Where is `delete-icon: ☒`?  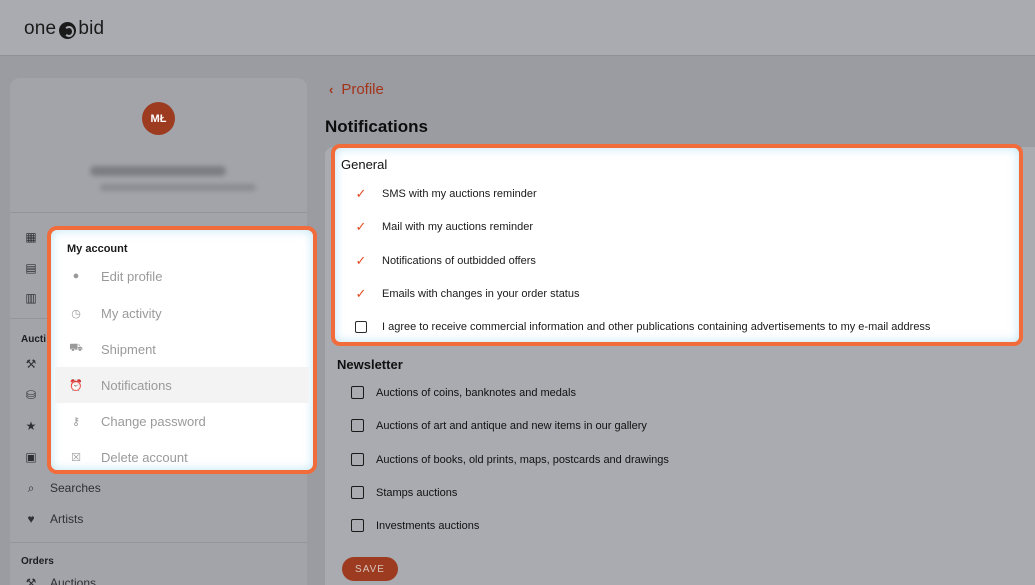 delete-icon: ☒ is located at coordinates (76, 457).